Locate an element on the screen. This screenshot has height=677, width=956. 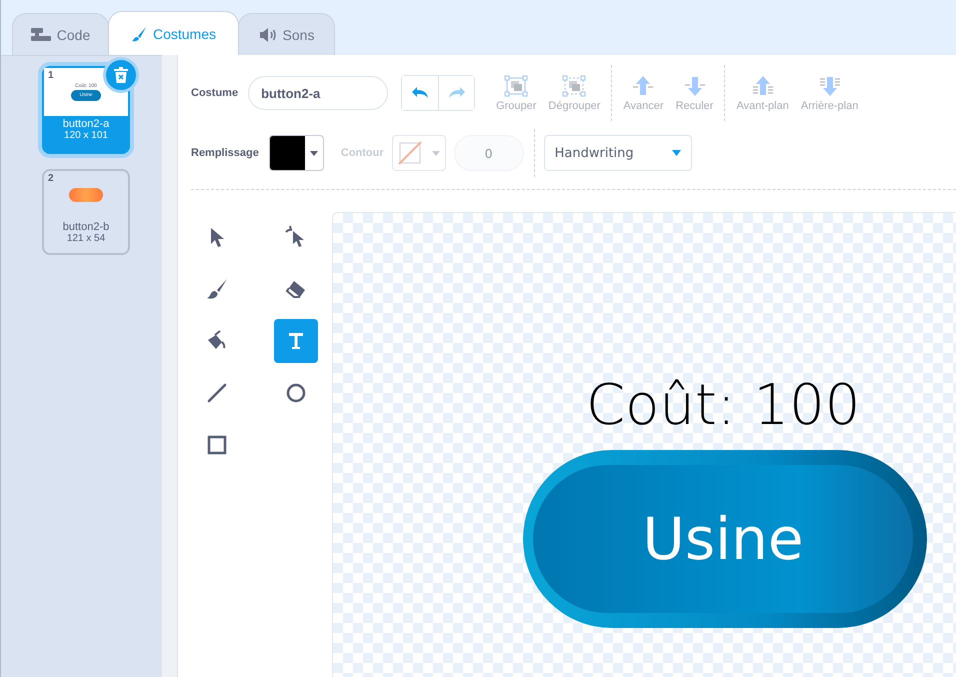
brush-icon is located at coordinates (138, 34).